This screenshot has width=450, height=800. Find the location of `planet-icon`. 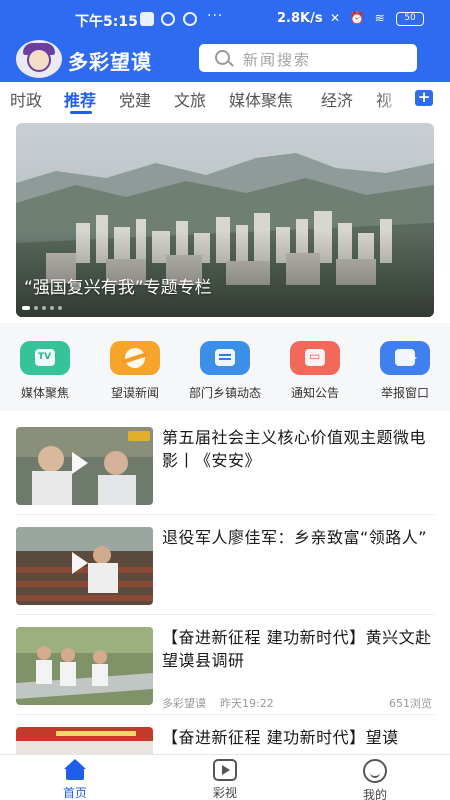

planet-icon is located at coordinates (135, 358).